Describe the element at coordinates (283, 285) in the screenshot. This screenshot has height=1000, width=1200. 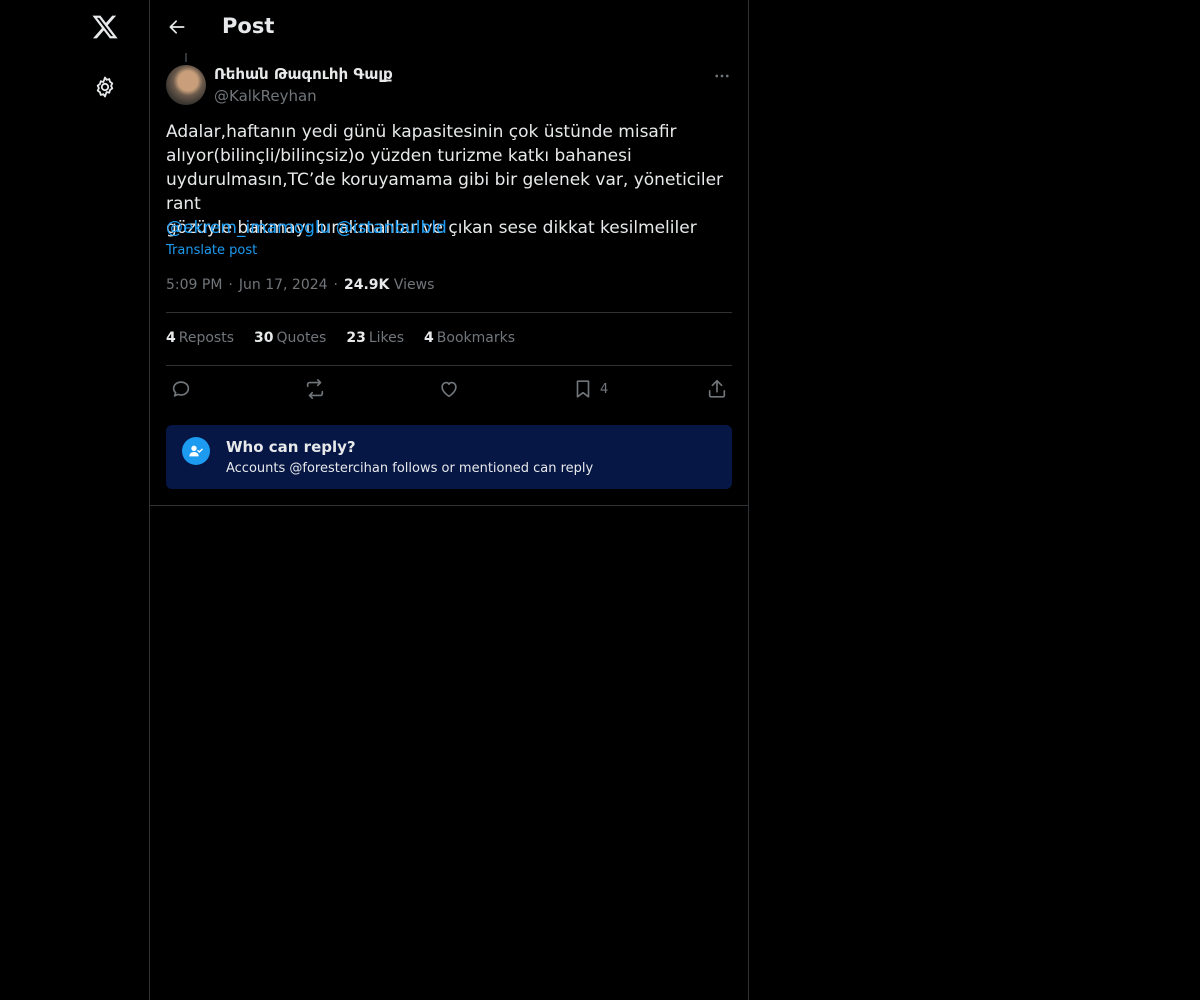
I see `post-date: Jun 17, 2024` at that location.